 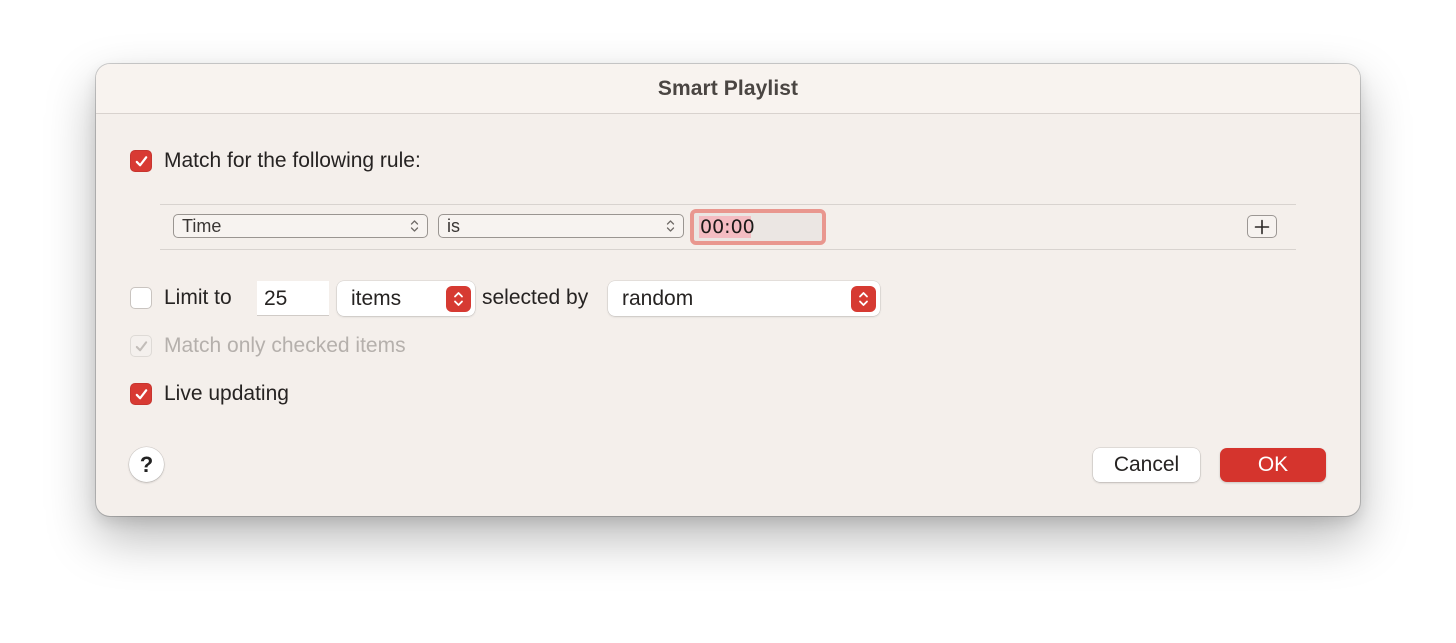 I want to click on title-bar: Smart Playlist, so click(x=728, y=89).